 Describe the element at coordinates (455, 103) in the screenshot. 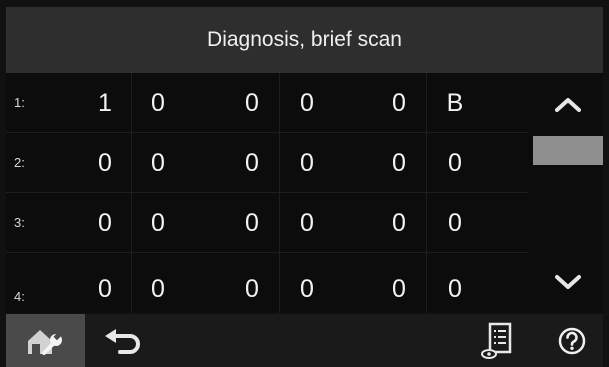

I see `scan-cell: B` at that location.